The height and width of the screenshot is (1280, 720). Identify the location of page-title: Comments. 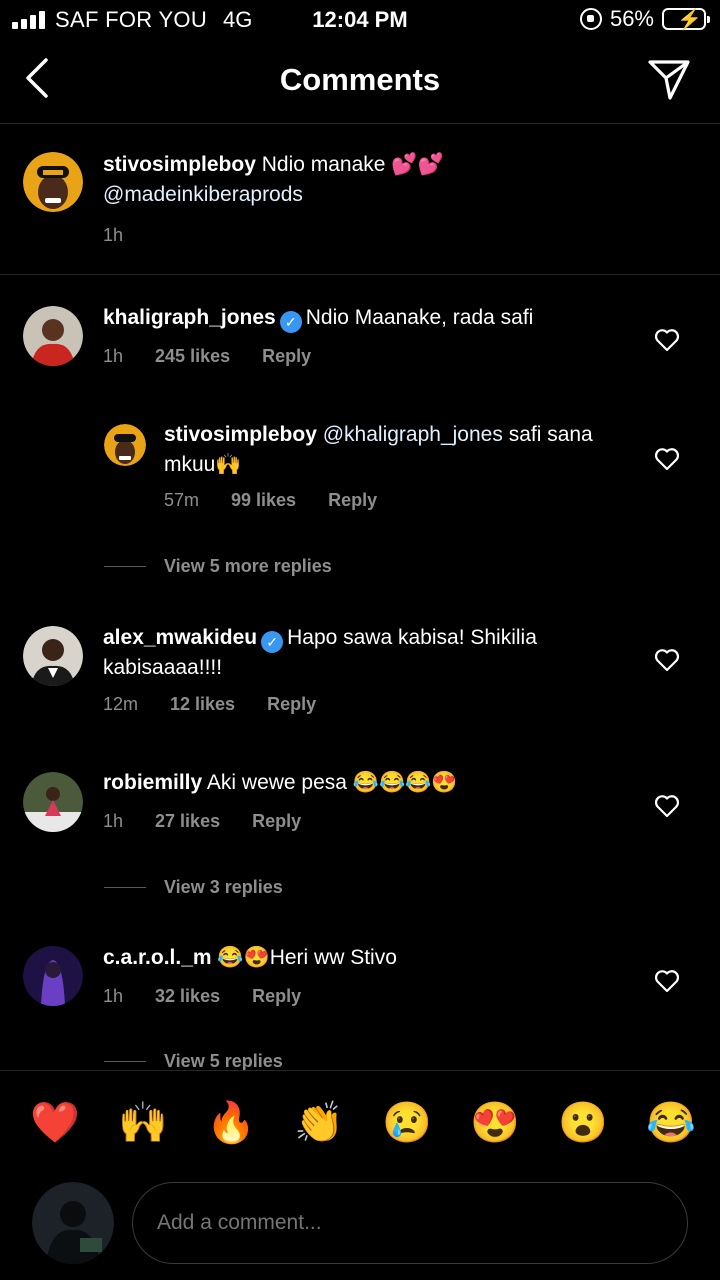
(360, 79).